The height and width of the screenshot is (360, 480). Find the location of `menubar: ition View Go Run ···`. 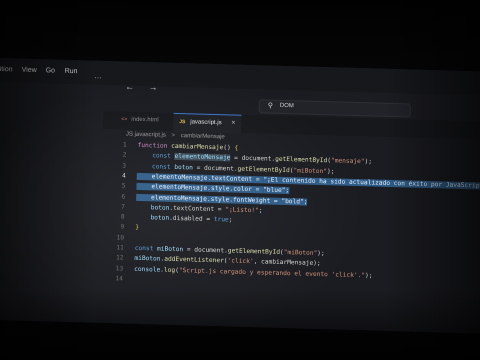

menubar: ition View Go Run ··· is located at coordinates (240, 78).